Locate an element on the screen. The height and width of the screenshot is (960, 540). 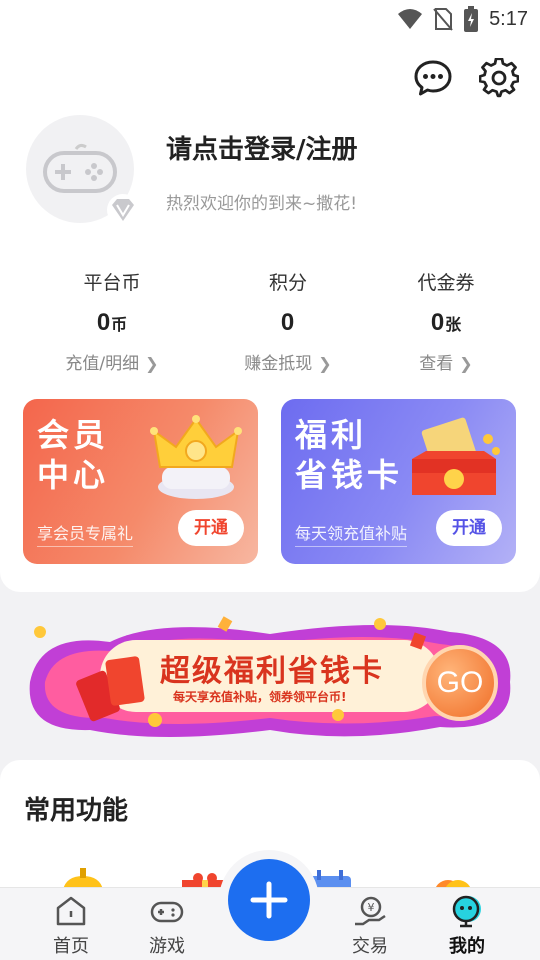
stat-points: 积分 0 赚金抵现 ❯ is located at coordinates (288, 321).